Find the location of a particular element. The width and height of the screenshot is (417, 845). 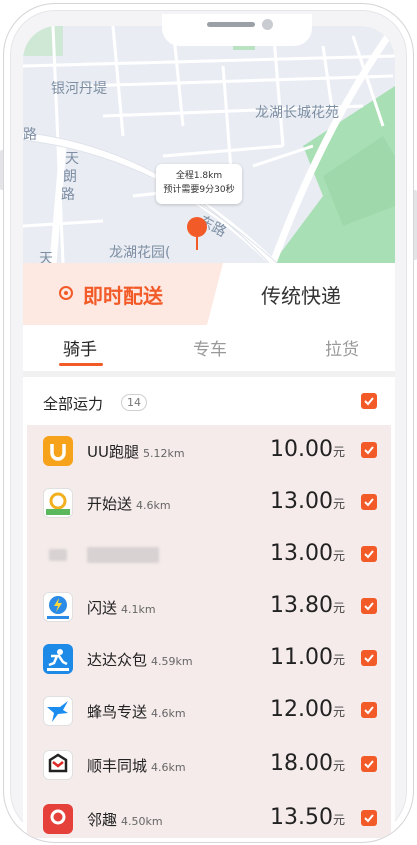

list-item: 13.00元 is located at coordinates (209, 555).